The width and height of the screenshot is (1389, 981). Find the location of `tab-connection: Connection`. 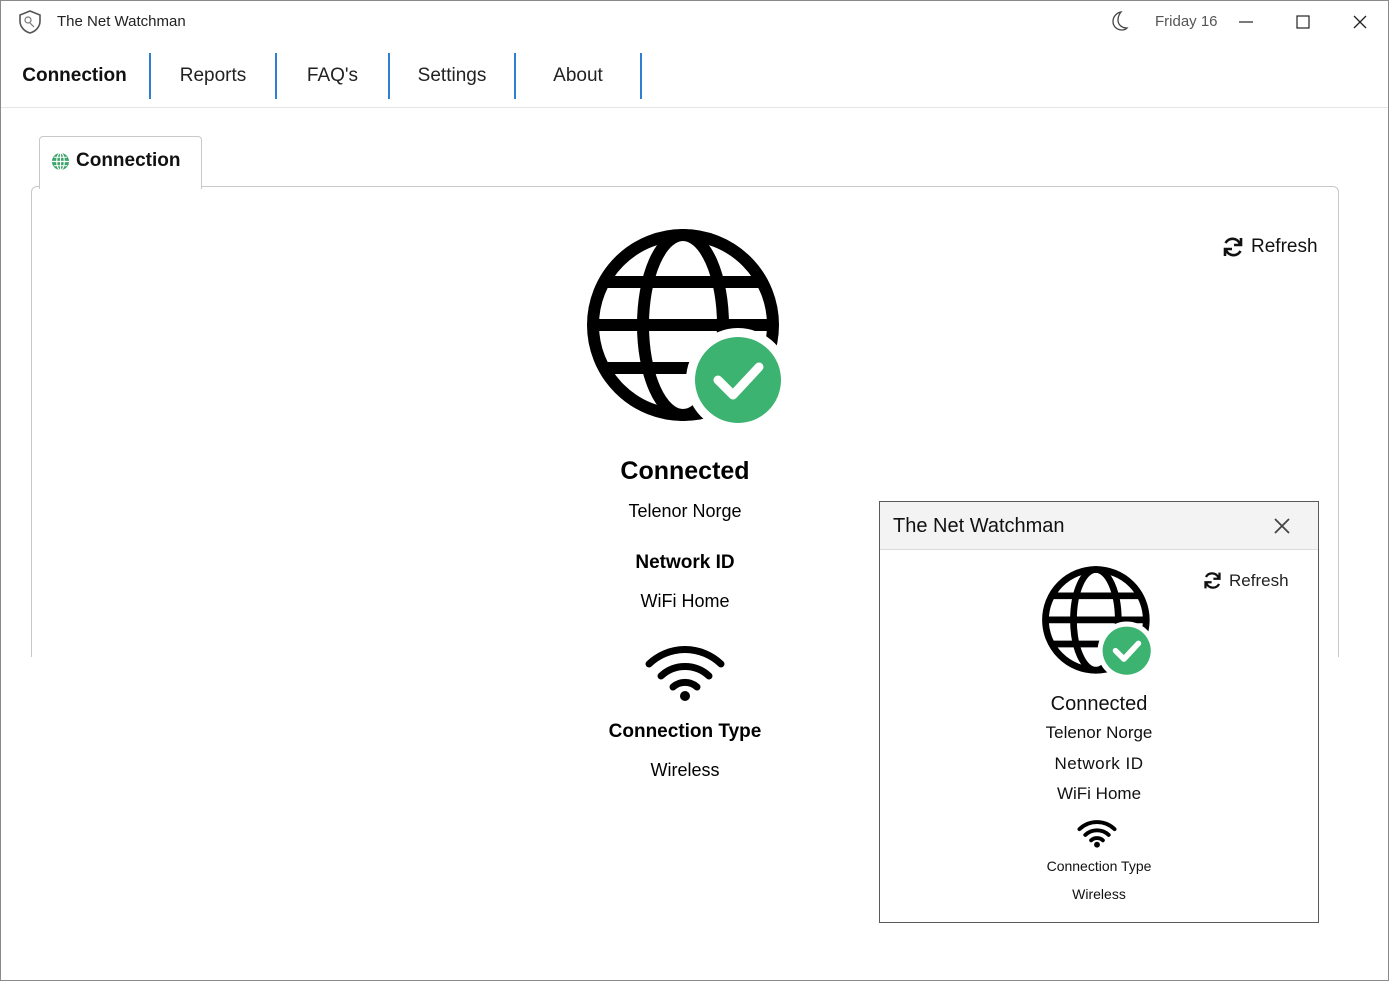

tab-connection: Connection is located at coordinates (120, 162).